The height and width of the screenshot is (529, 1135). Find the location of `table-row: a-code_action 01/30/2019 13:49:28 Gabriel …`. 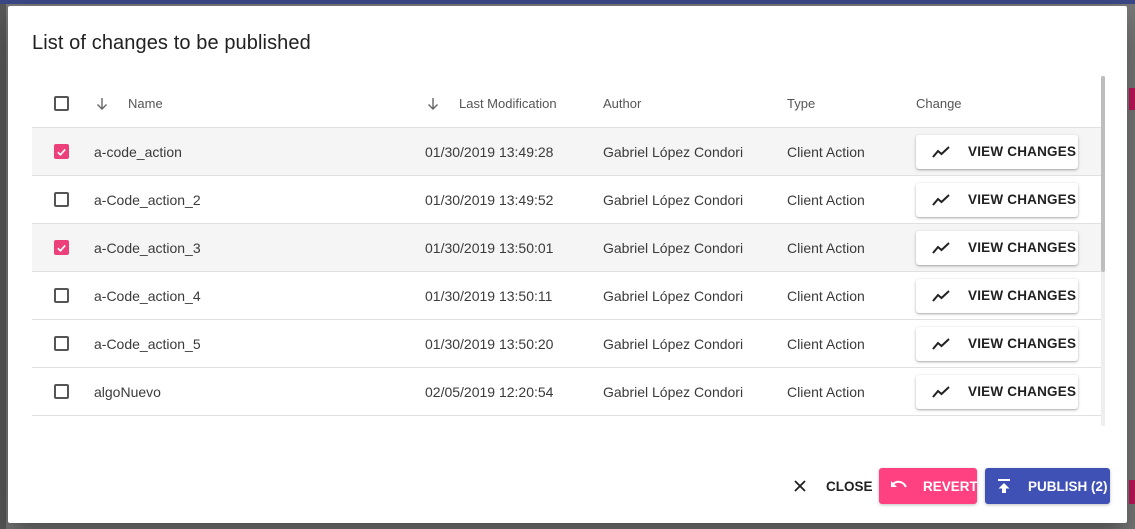

table-row: a-code_action 01/30/2019 13:49:28 Gabriel … is located at coordinates (567, 152).